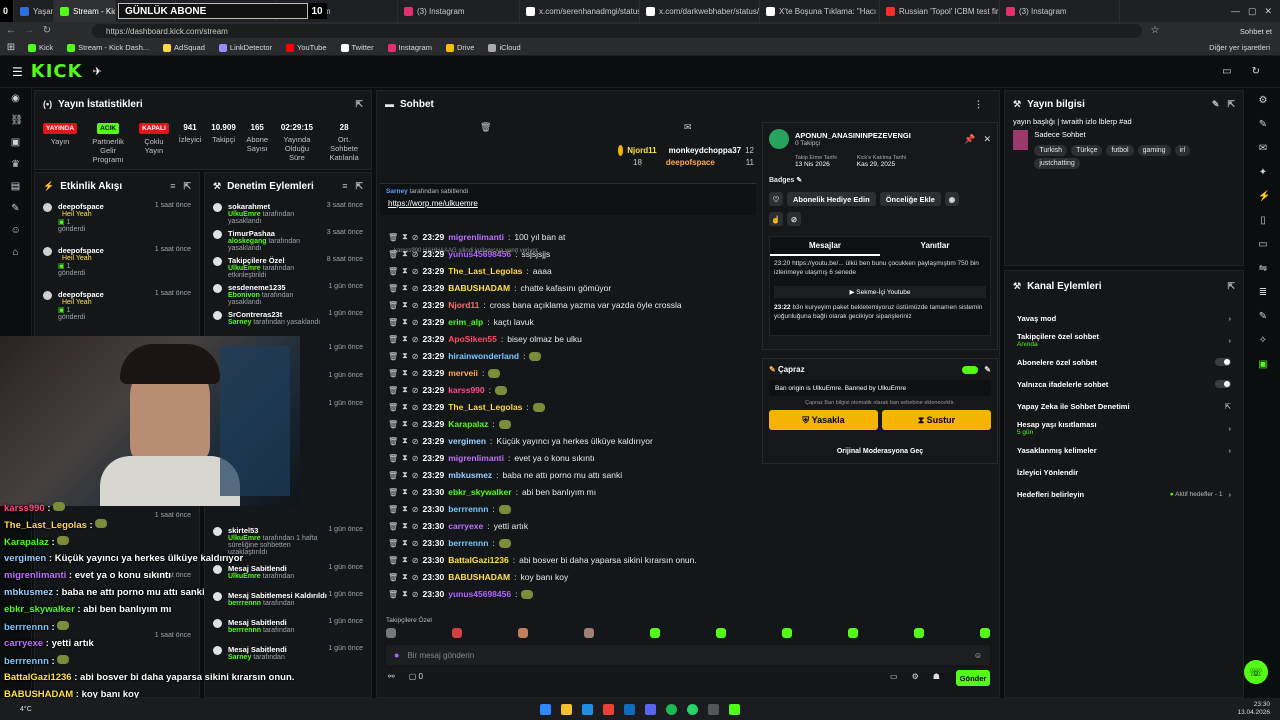 The width and height of the screenshot is (1280, 720). What do you see at coordinates (1155, 31) in the screenshot?
I see `star-icon: ☆` at bounding box center [1155, 31].